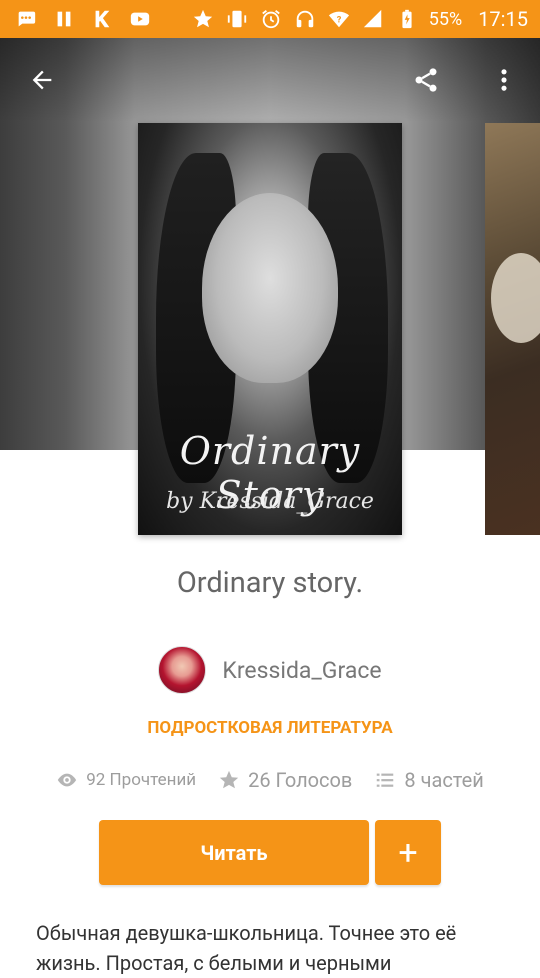 This screenshot has width=540, height=978. What do you see at coordinates (445, 19) in the screenshot?
I see `battery-percent: 55%` at bounding box center [445, 19].